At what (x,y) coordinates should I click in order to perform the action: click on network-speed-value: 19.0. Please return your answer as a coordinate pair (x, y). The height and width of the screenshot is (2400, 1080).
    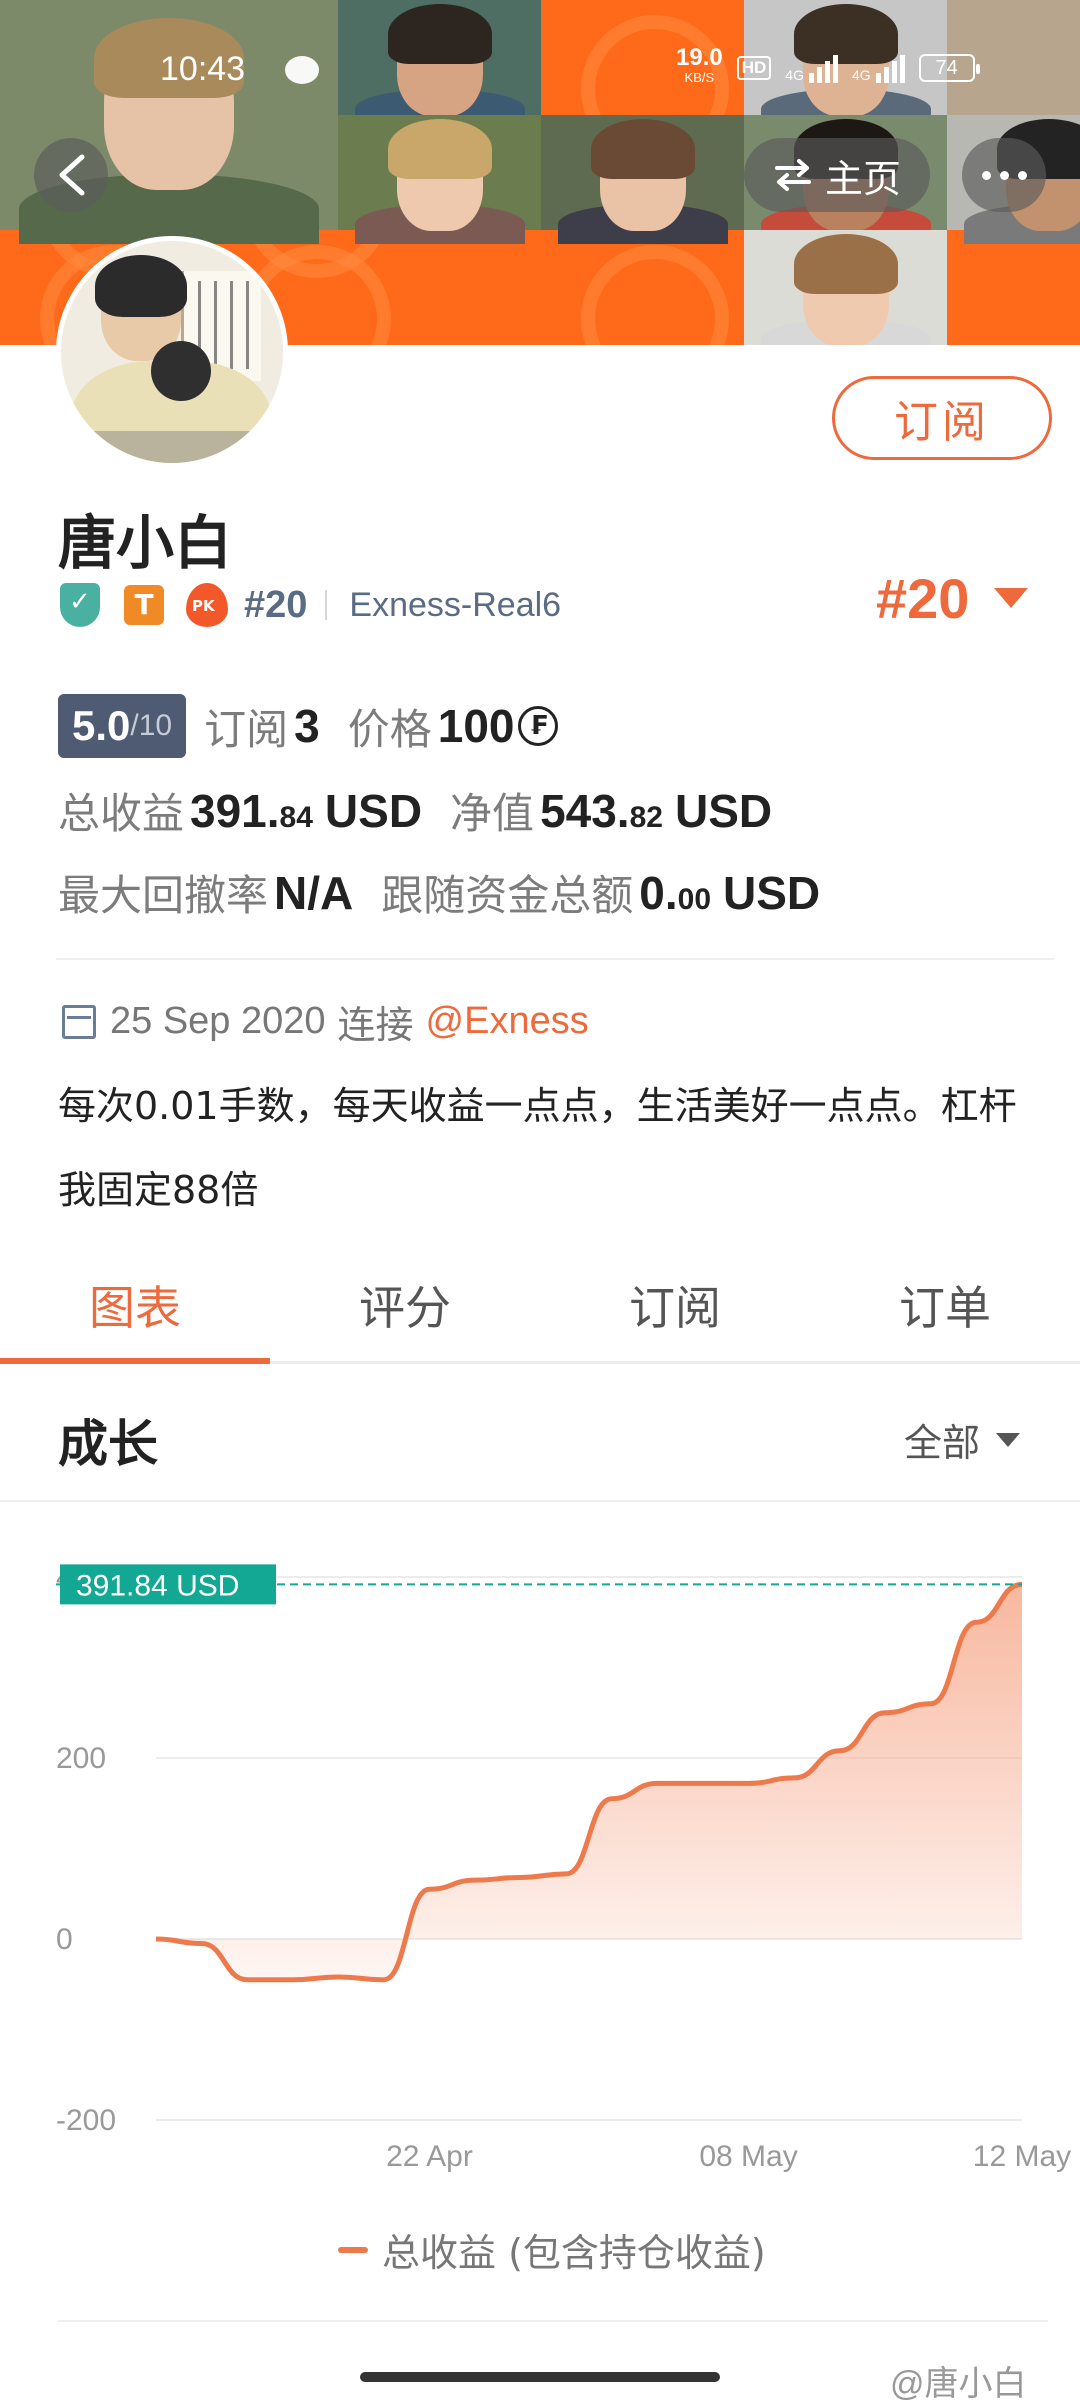
    Looking at the image, I should click on (699, 57).